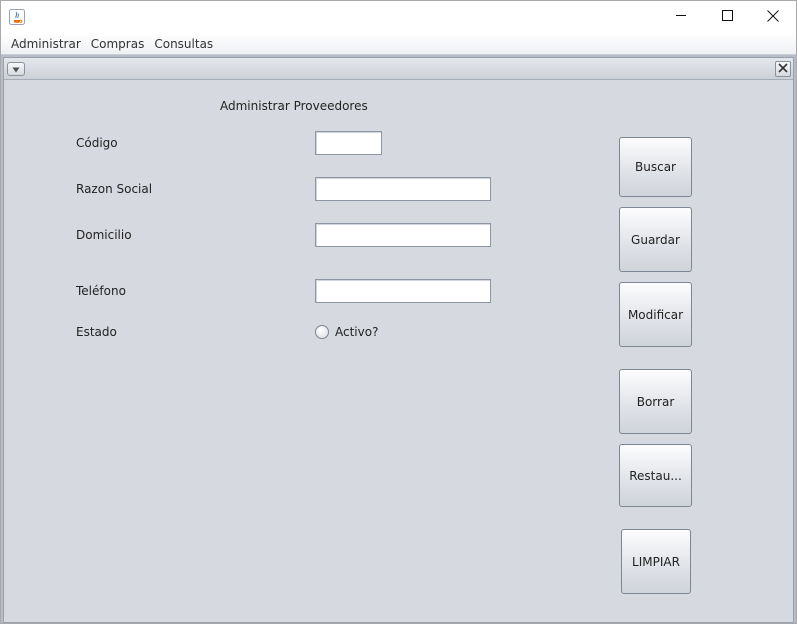  What do you see at coordinates (403, 235) in the screenshot?
I see `domicilio-input` at bounding box center [403, 235].